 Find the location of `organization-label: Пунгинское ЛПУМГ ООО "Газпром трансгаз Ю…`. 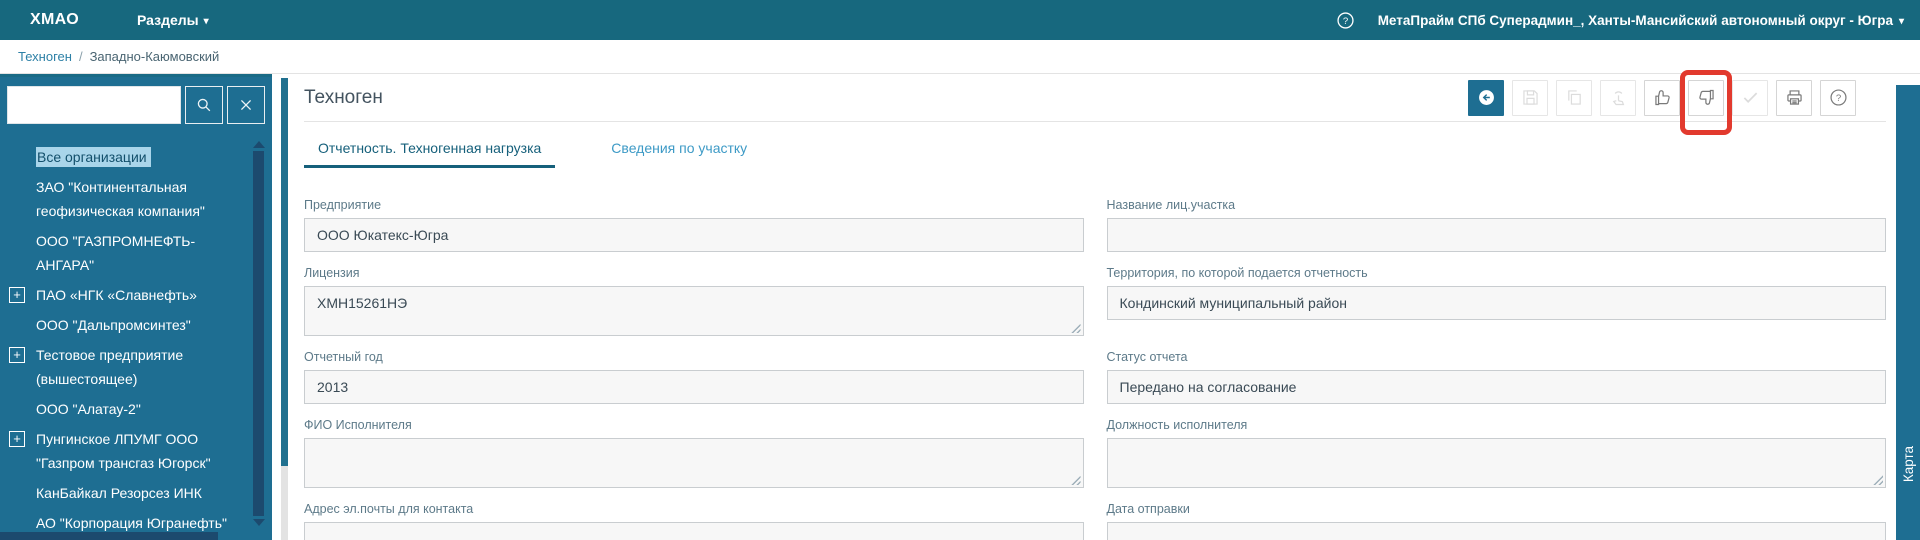

organization-label: Пунгинское ЛПУМГ ООО "Газпром трансгаз Ю… is located at coordinates (123, 451).